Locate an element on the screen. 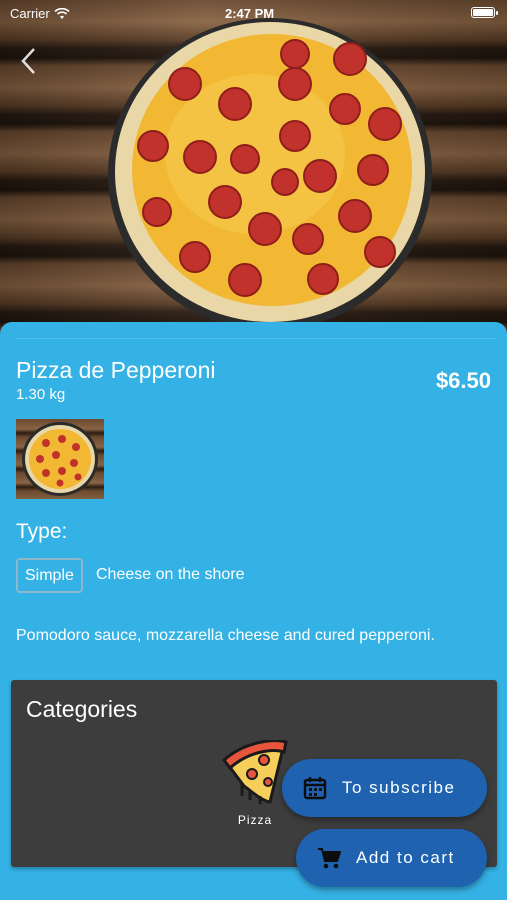 The width and height of the screenshot is (507, 900). cart-icon is located at coordinates (329, 858).